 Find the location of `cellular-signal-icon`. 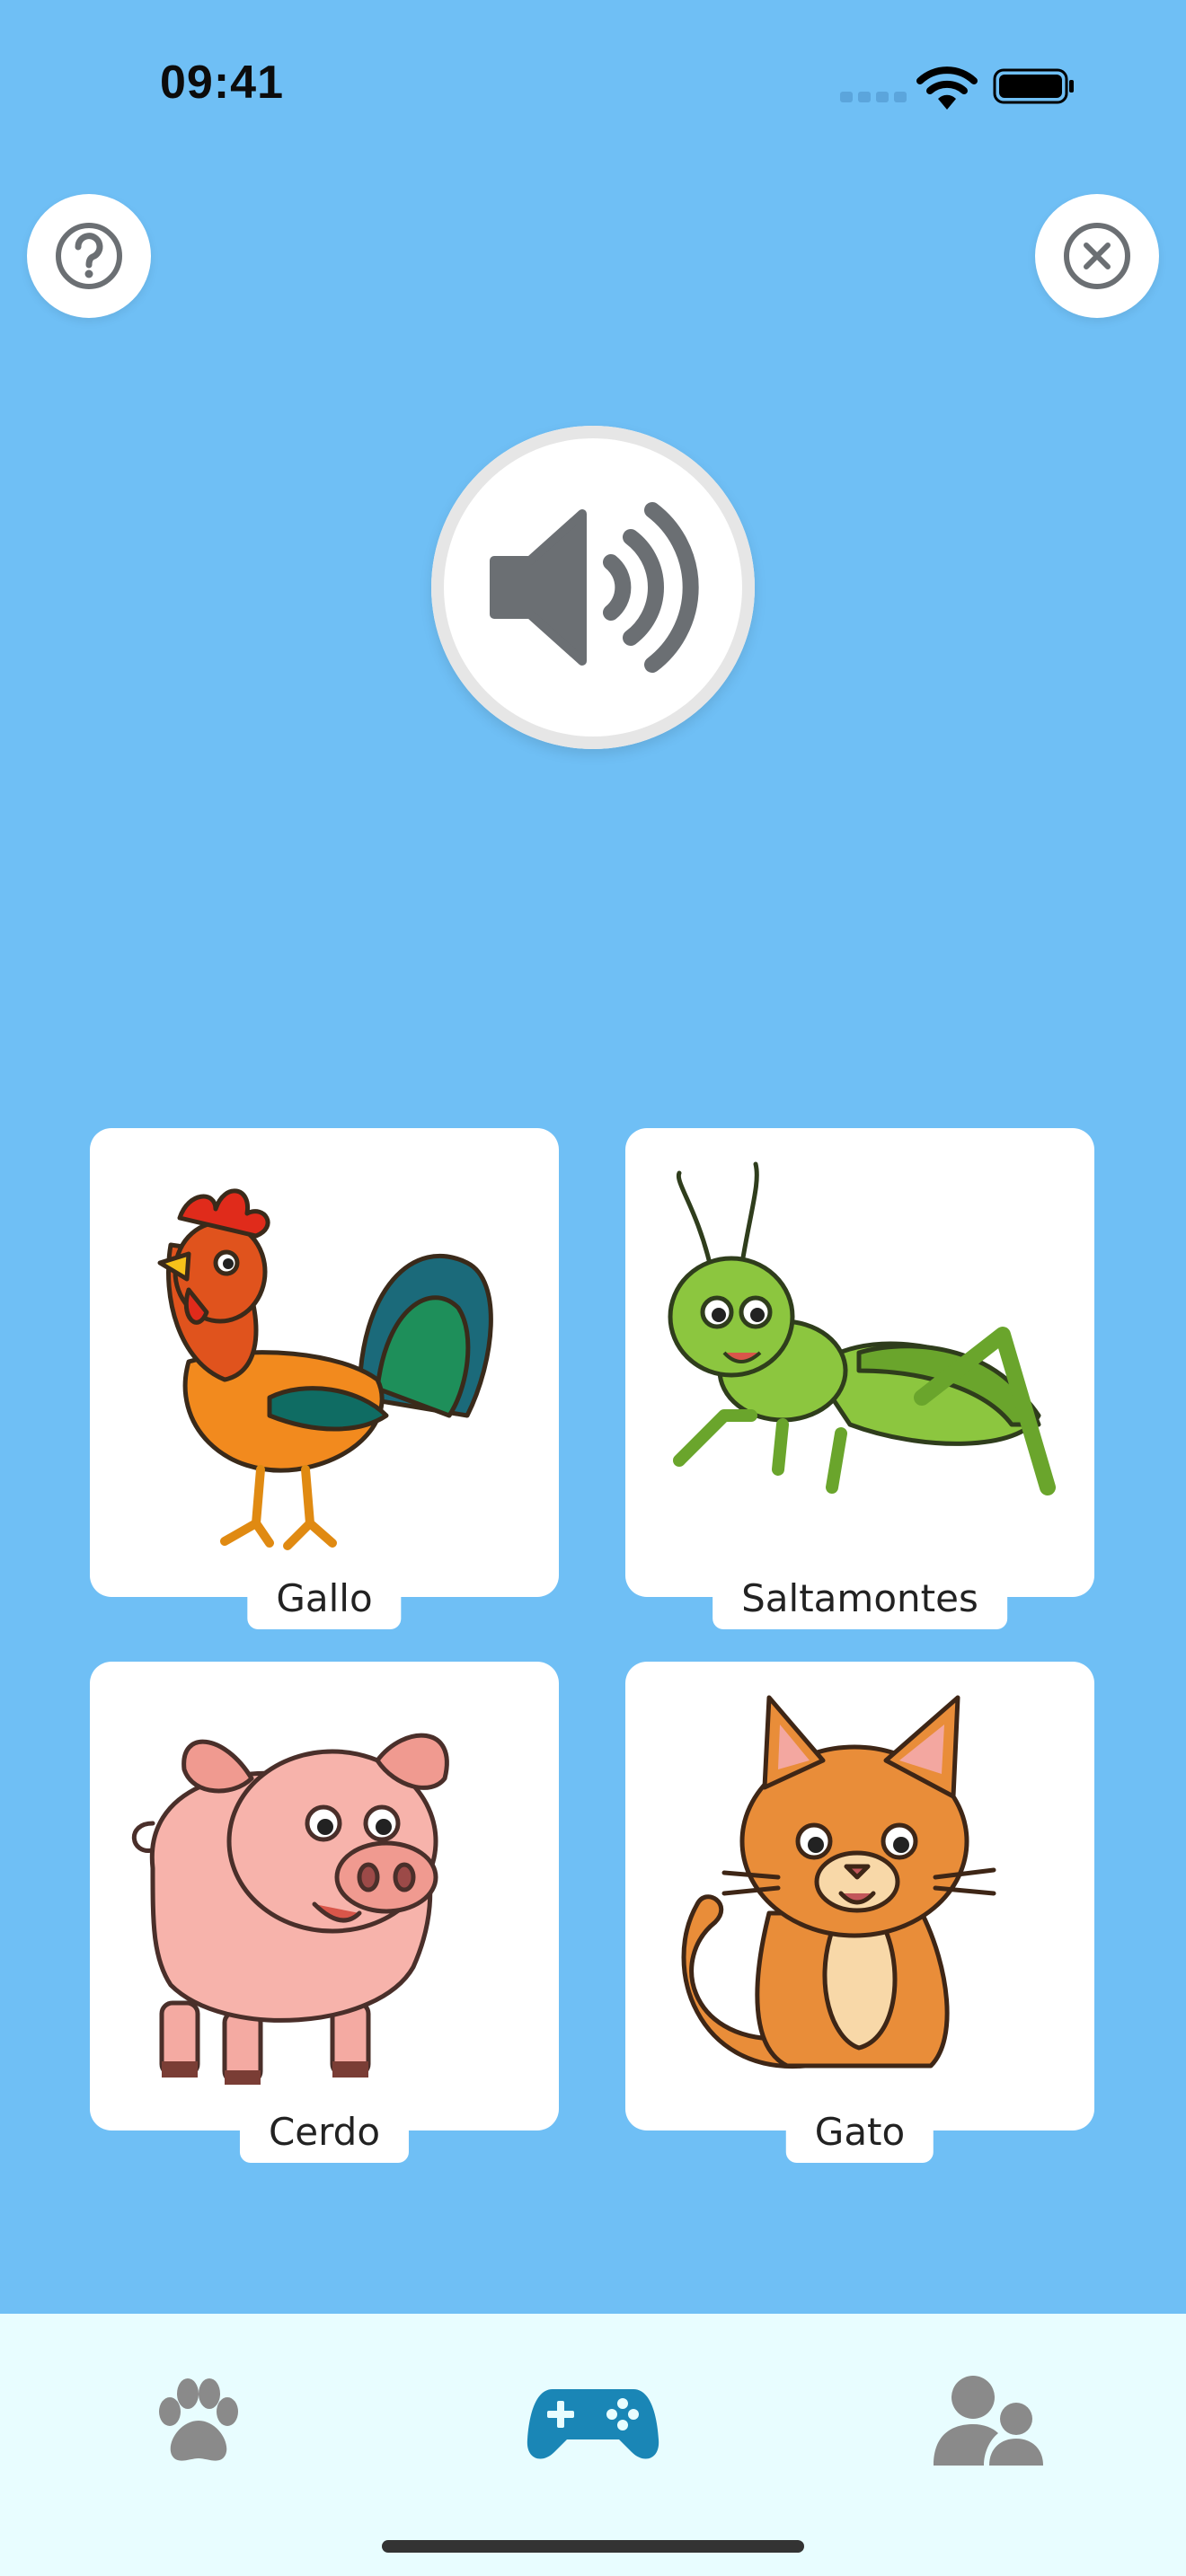

cellular-signal-icon is located at coordinates (873, 98).